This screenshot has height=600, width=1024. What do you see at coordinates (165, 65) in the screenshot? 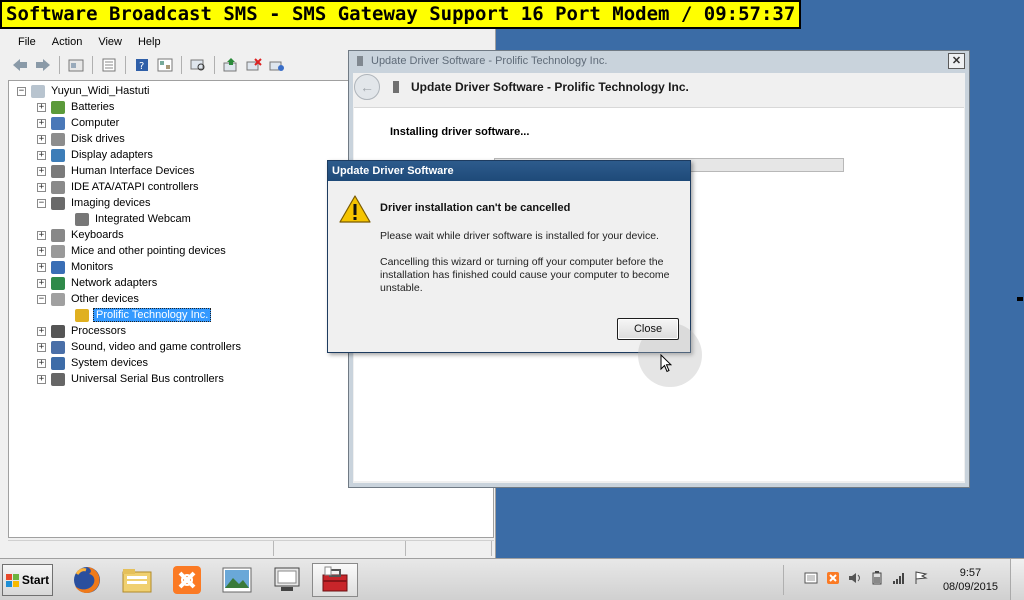
I see `show-hide-icon` at bounding box center [165, 65].